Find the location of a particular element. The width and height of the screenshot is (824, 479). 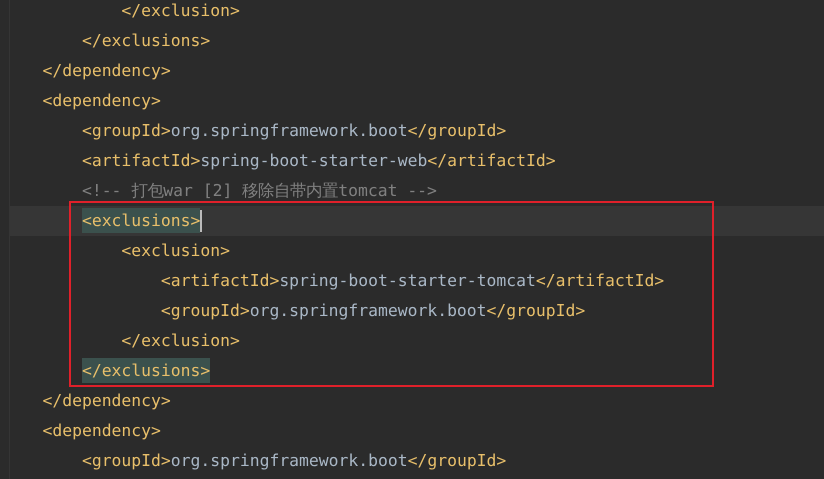

code-line: <artifactId>spring-boot-starter-tomcat</artifactId> is located at coordinates (412, 281).